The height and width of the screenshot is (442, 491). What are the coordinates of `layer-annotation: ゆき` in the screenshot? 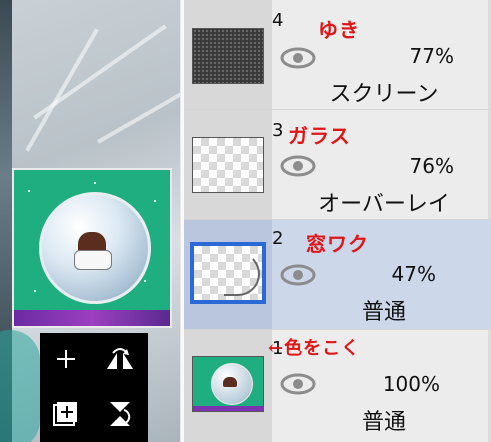 It's located at (339, 30).